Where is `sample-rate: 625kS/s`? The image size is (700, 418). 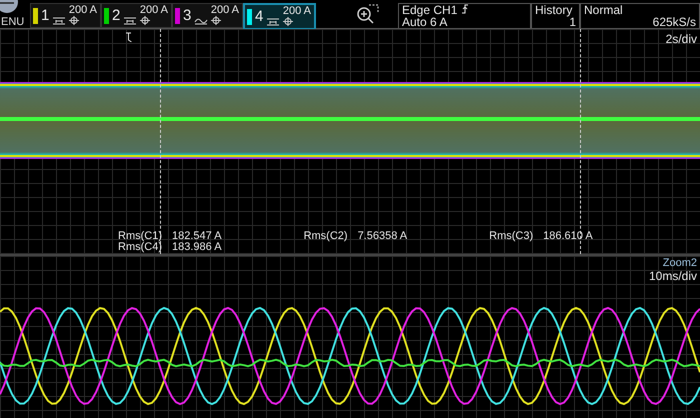 sample-rate: 625kS/s is located at coordinates (674, 22).